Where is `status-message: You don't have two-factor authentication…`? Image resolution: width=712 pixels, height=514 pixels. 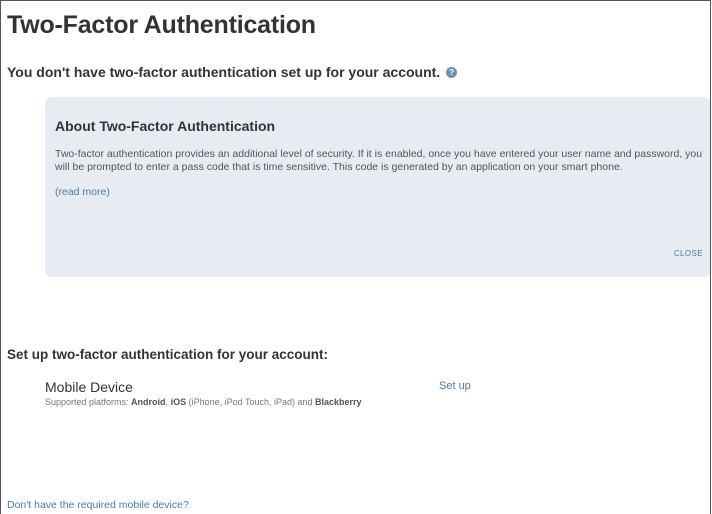 status-message: You don't have two-factor authentication… is located at coordinates (232, 72).